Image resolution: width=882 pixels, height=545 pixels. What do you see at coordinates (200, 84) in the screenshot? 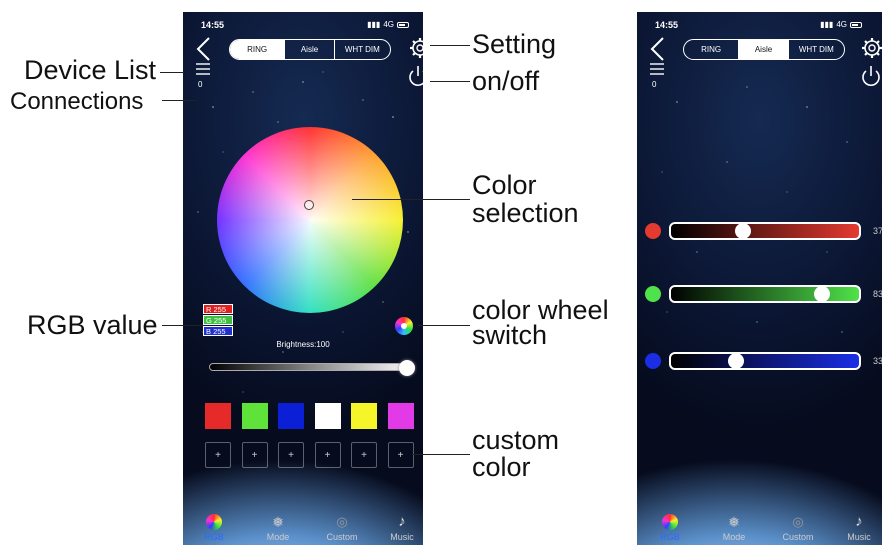
I see `connection-count: 0` at bounding box center [200, 84].